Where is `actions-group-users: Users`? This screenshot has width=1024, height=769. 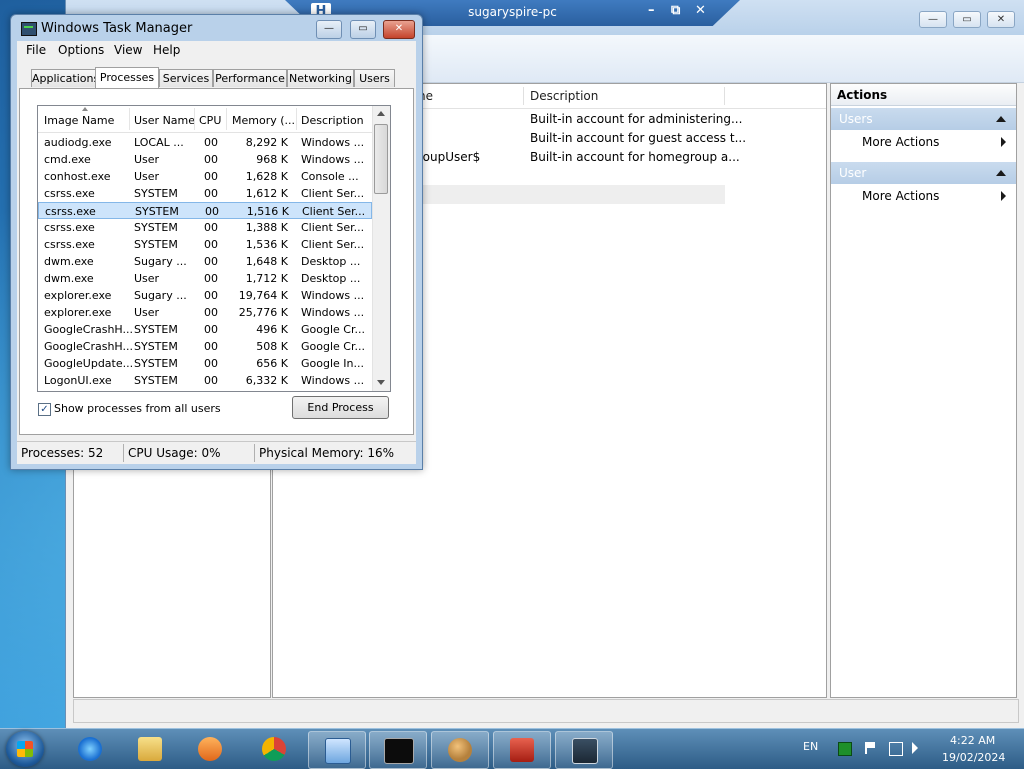 actions-group-users: Users is located at coordinates (923, 119).